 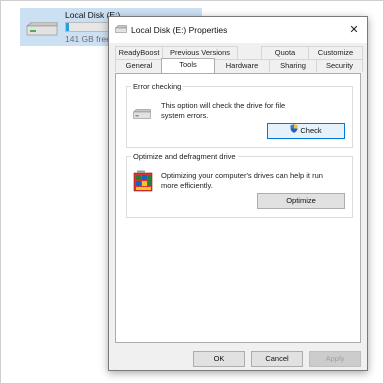 I want to click on apply-button: Apply, so click(x=335, y=359).